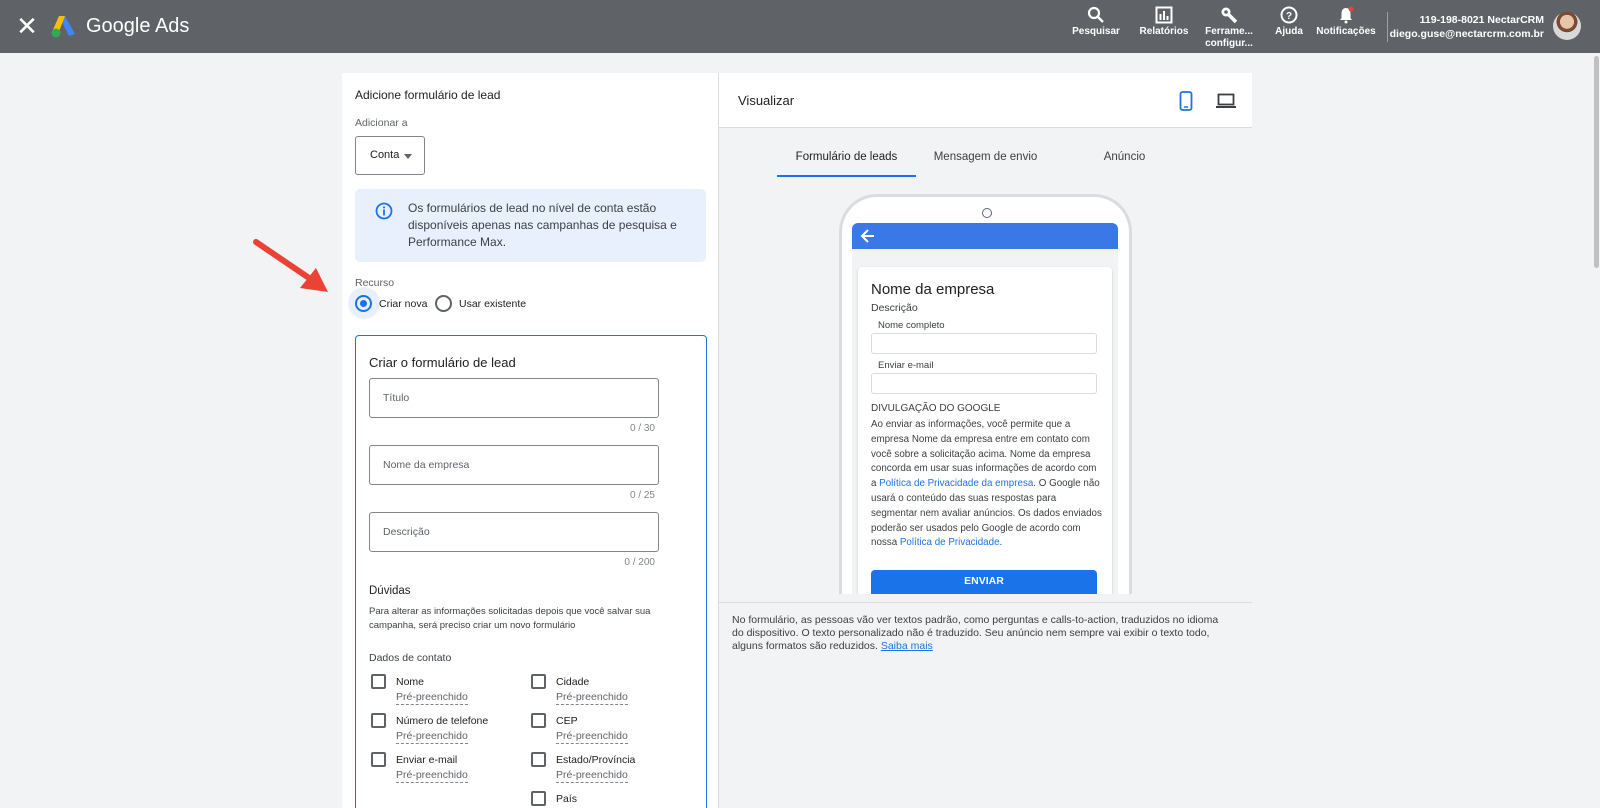  Describe the element at coordinates (138, 26) in the screenshot. I see `brand-name: Google Ads` at that location.